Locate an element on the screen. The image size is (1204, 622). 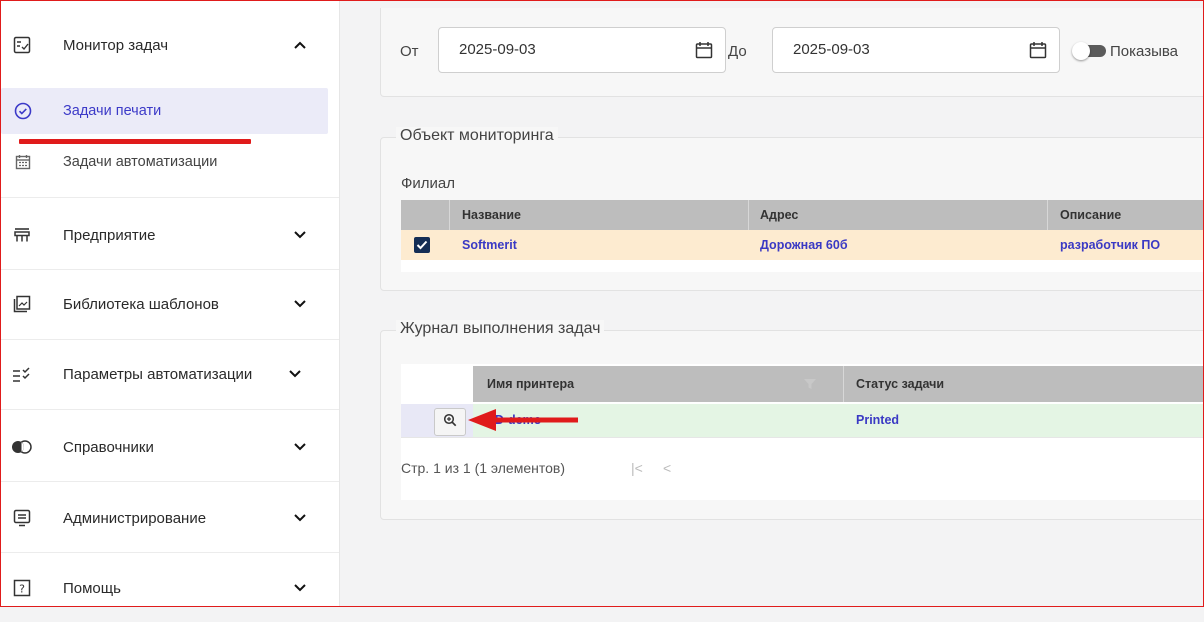
administration-icon is located at coordinates (22, 518).